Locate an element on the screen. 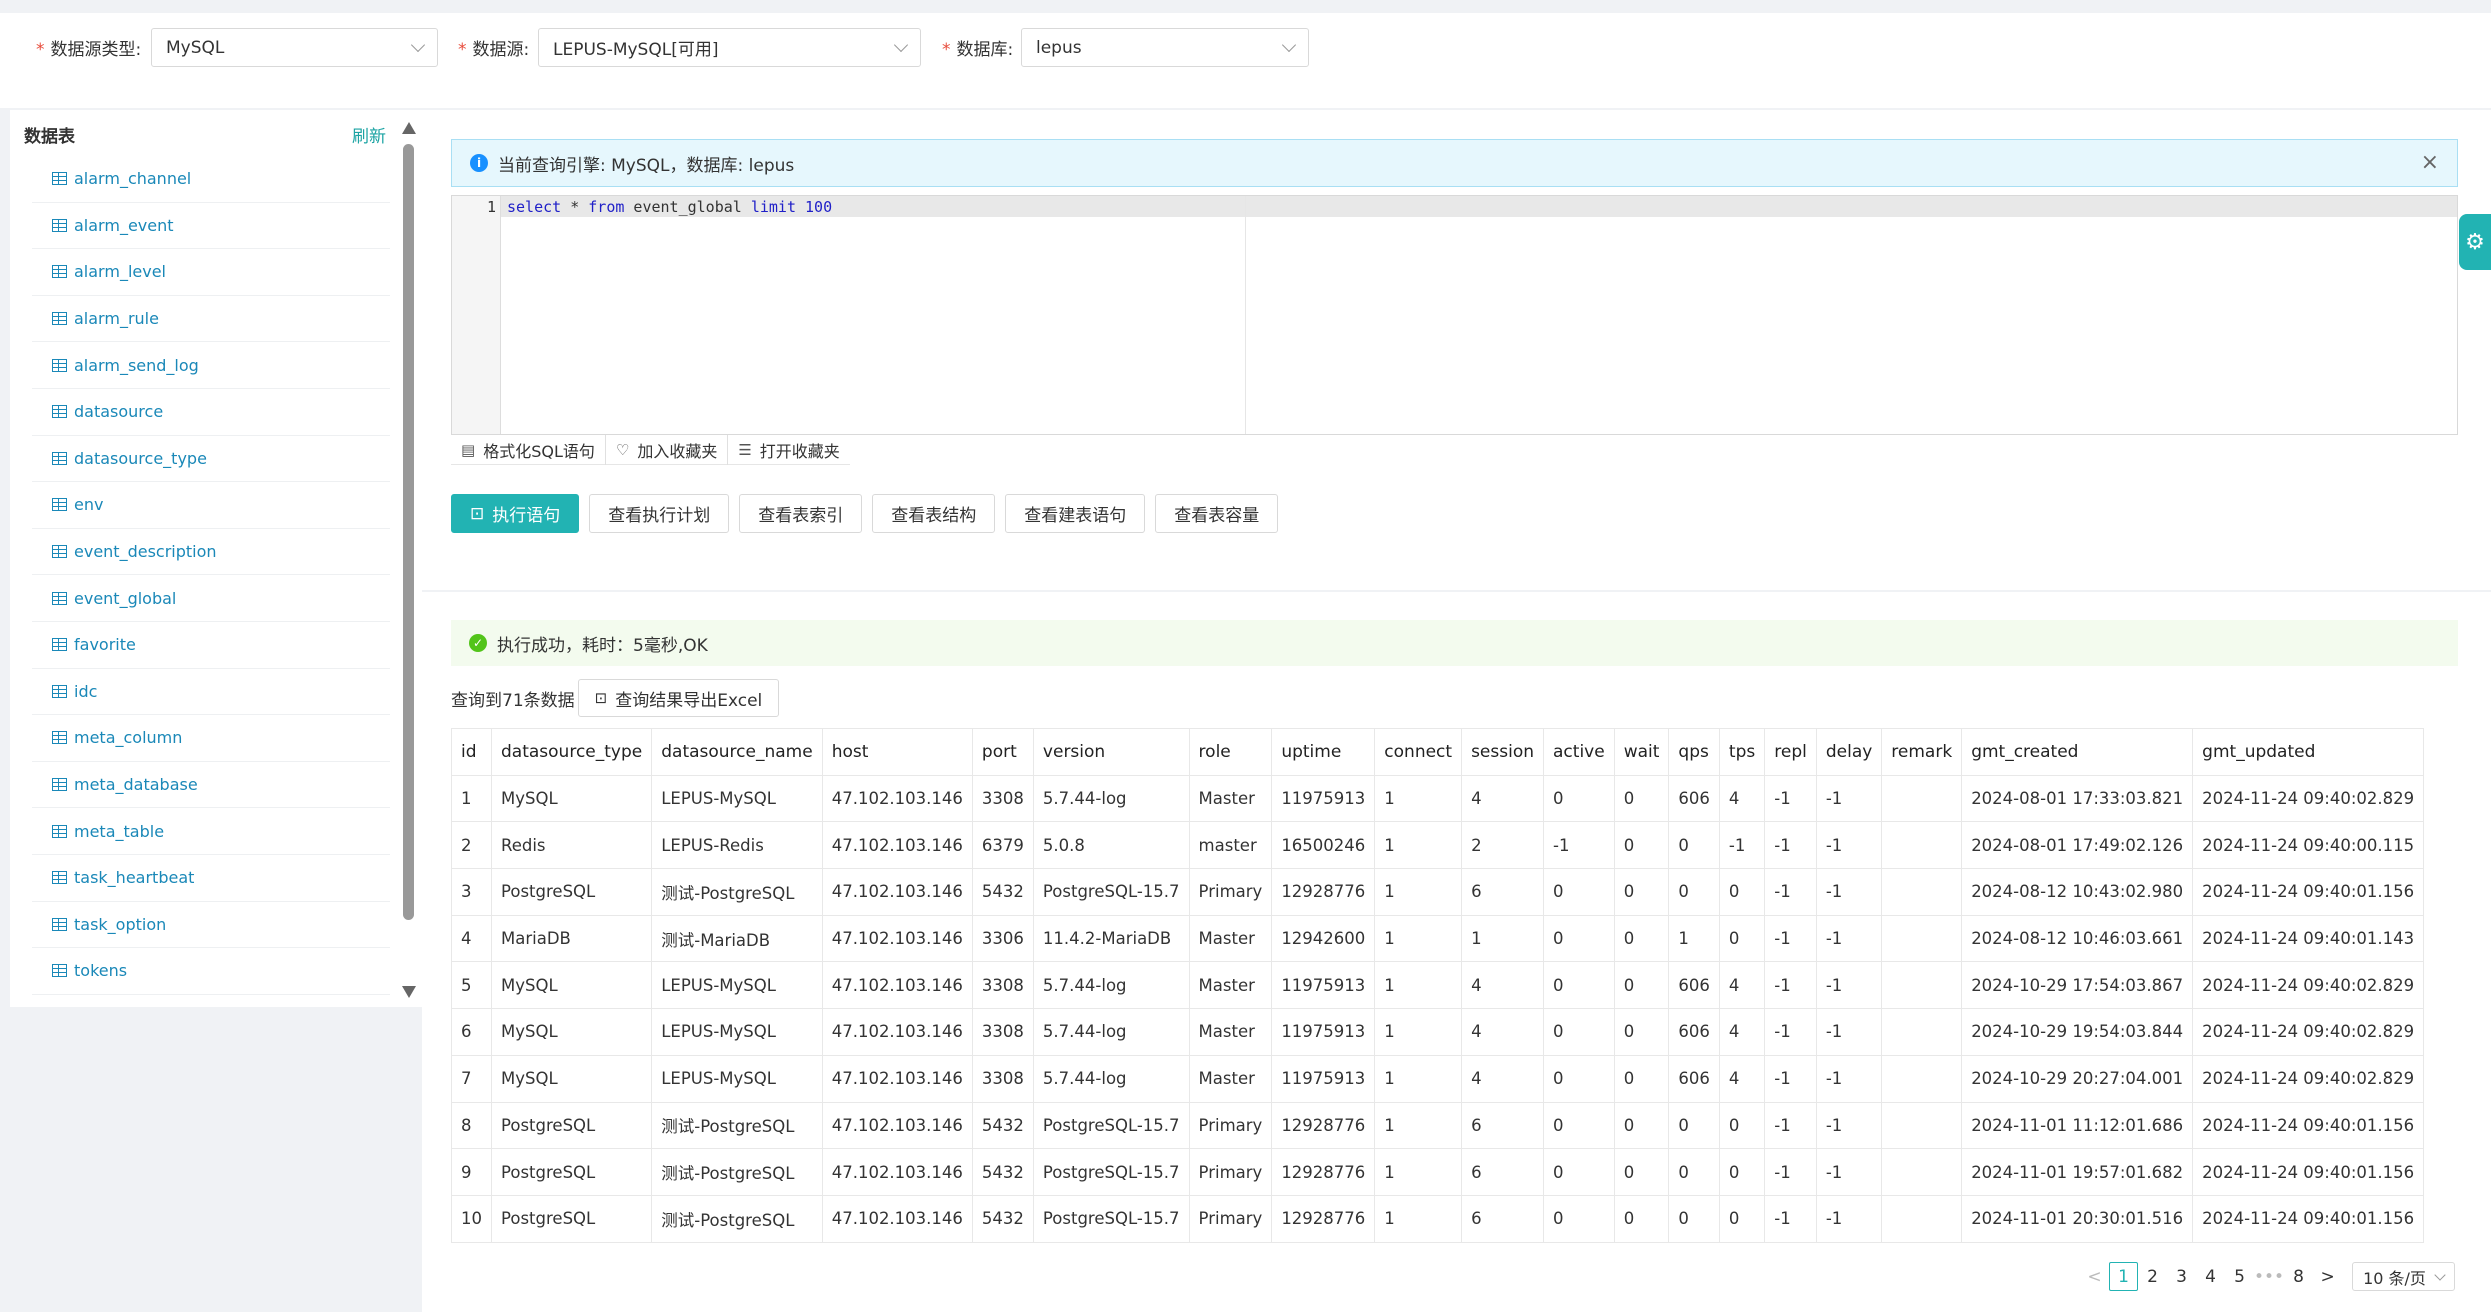 The image size is (2491, 1312). add-favorite-button: ♡ 加入收藏夹 is located at coordinates (667, 450).